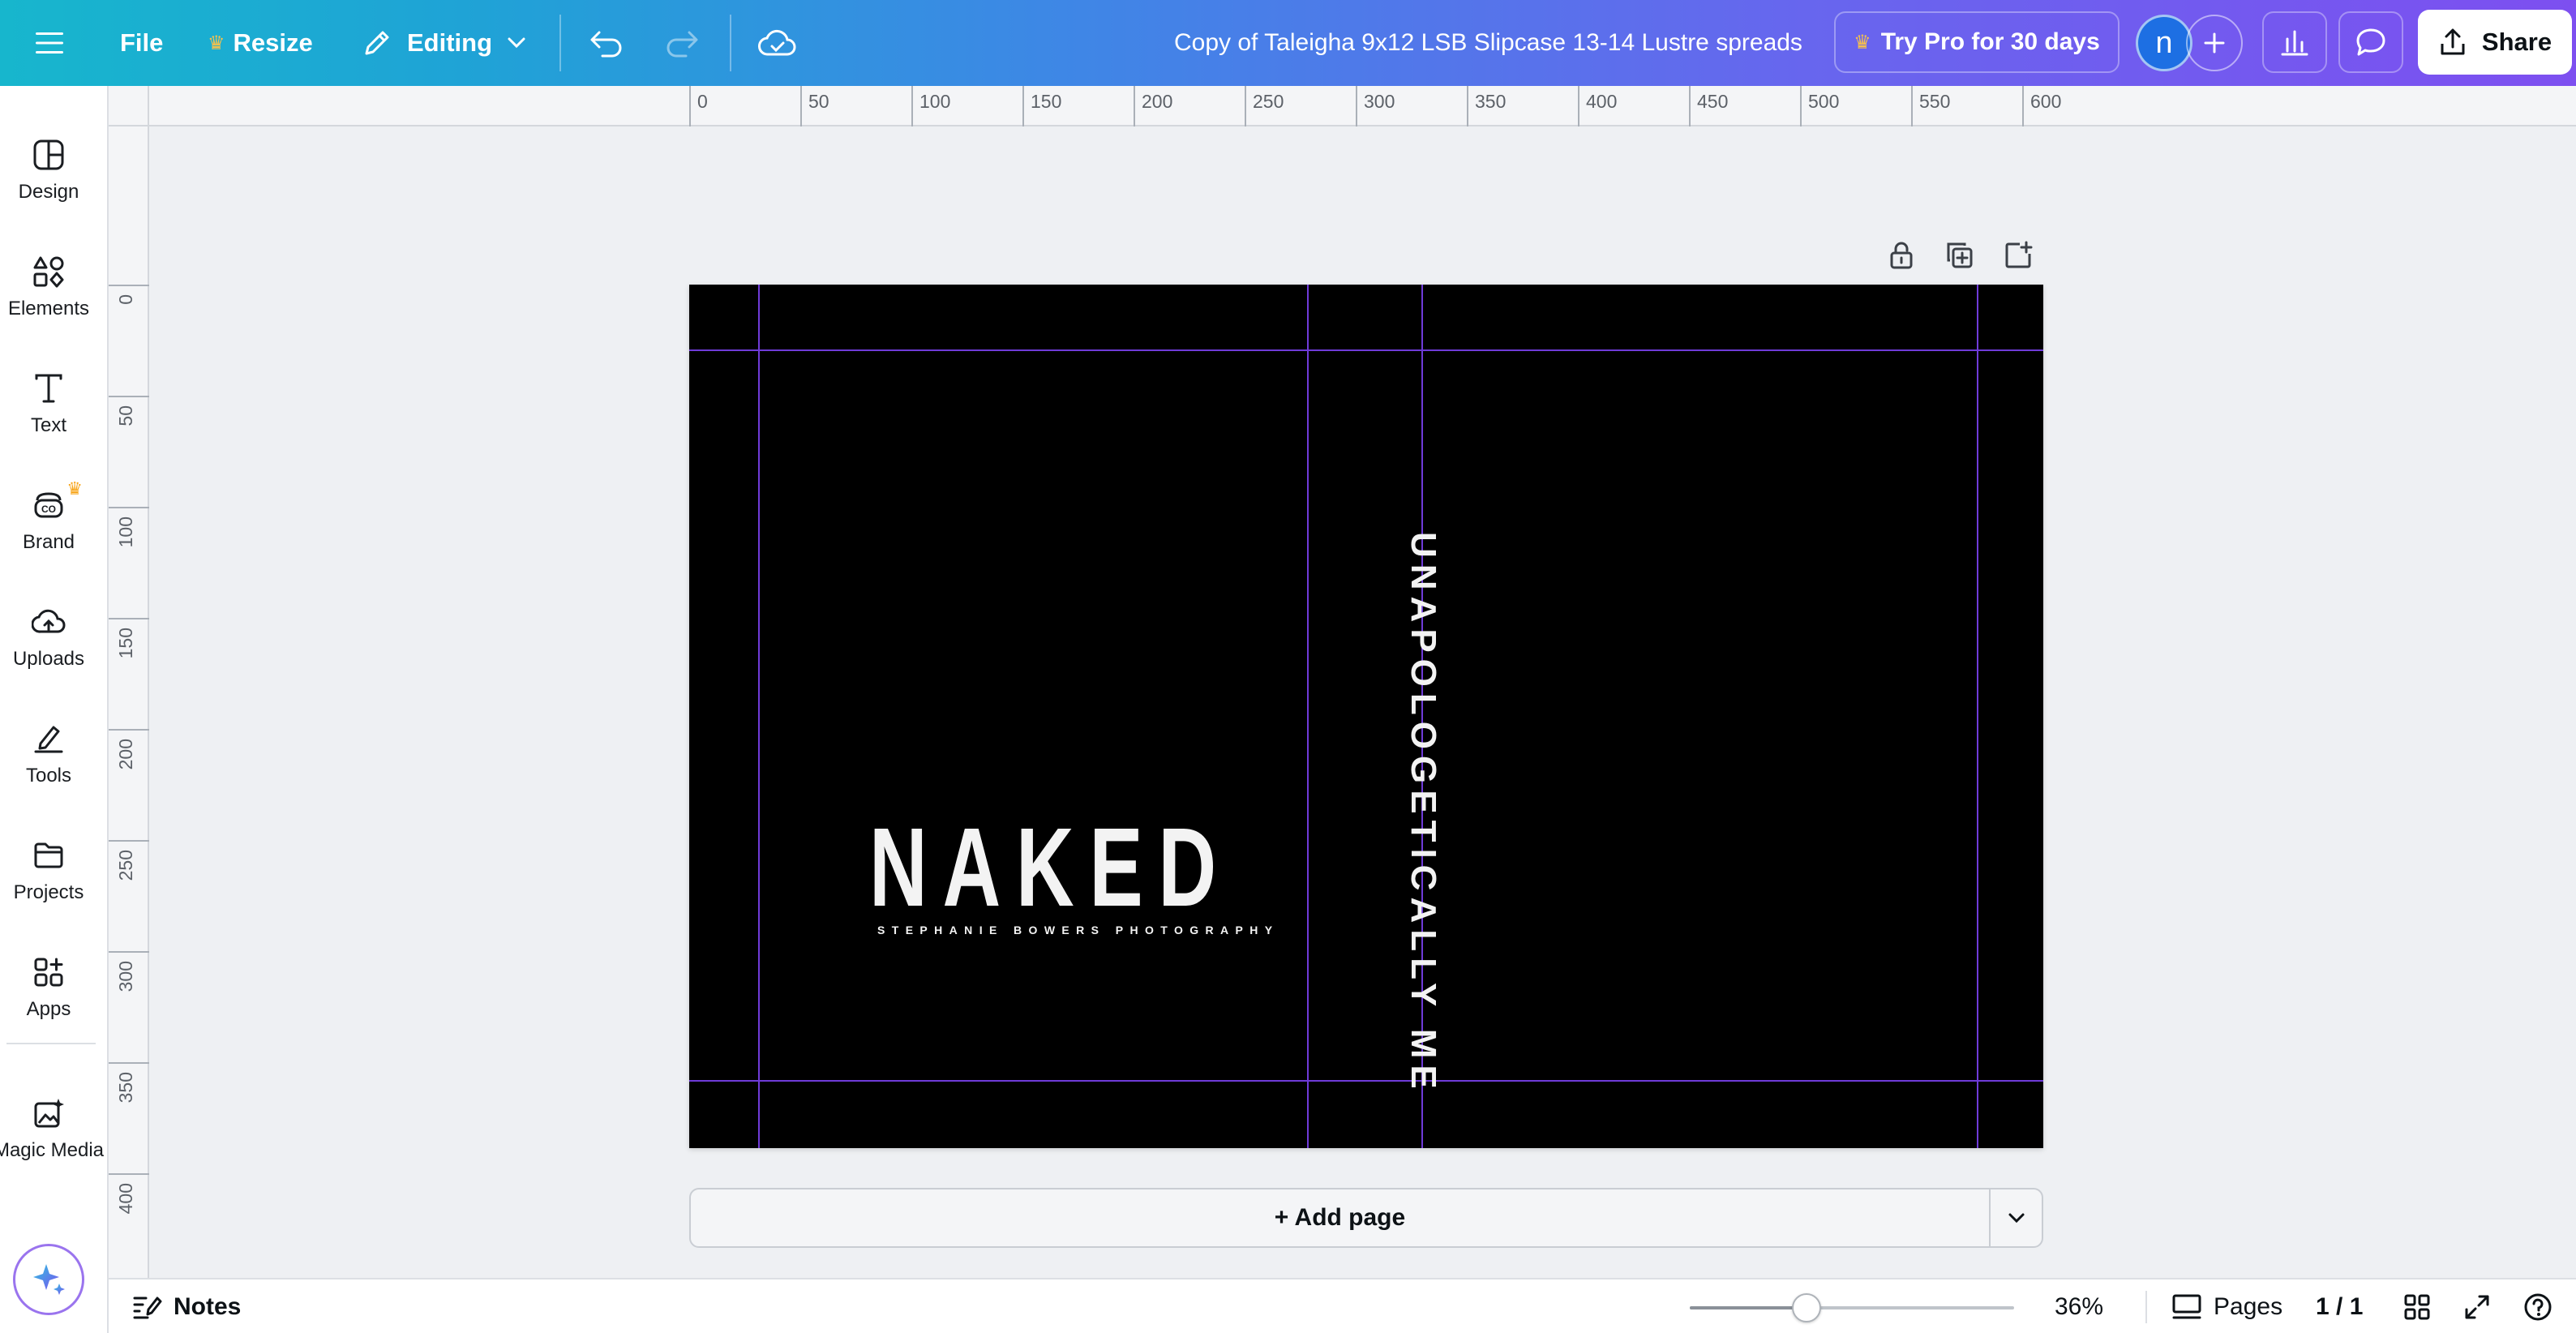  Describe the element at coordinates (2516, 42) in the screenshot. I see `share-label: Share` at that location.